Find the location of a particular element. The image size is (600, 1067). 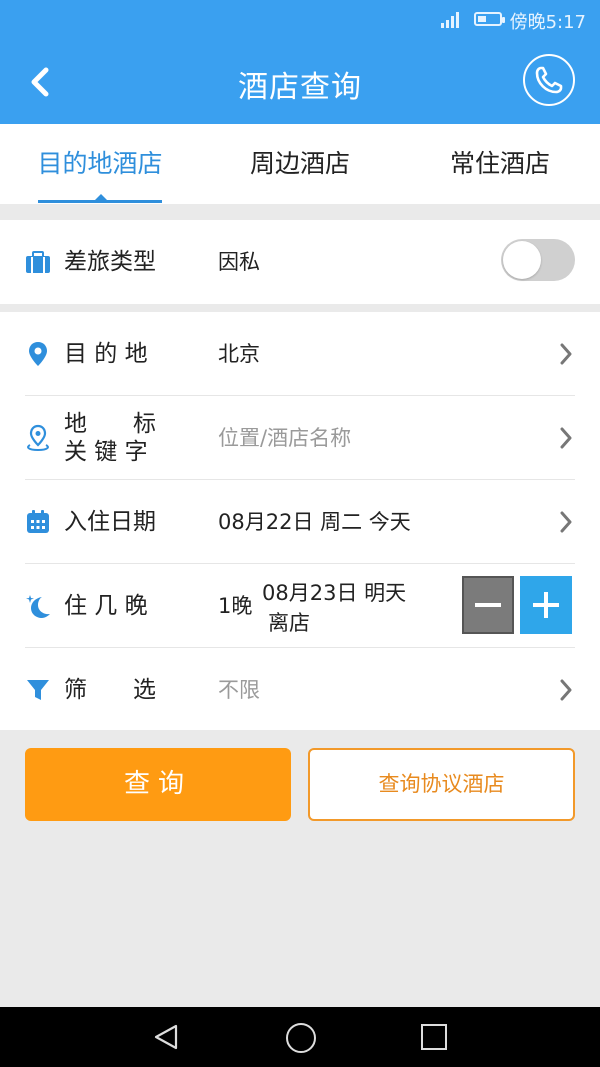

landmark-label-line2: 关 键 字 is located at coordinates (106, 452).